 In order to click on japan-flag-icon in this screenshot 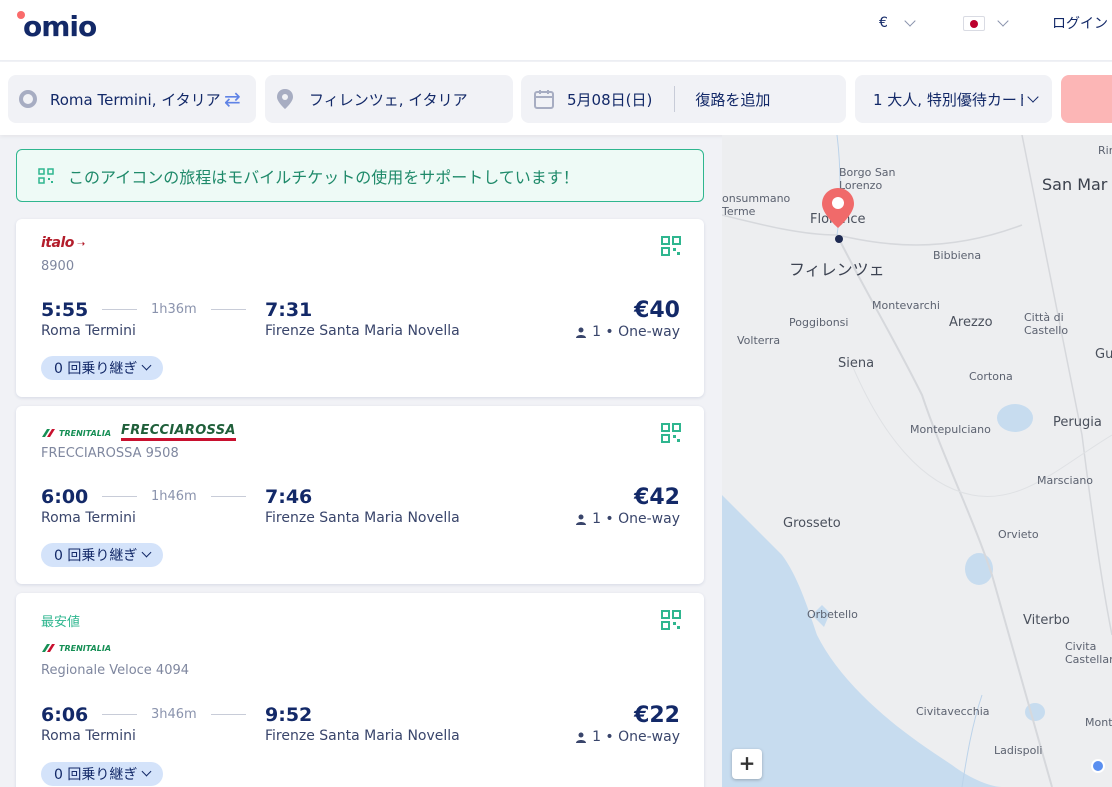, I will do `click(974, 23)`.